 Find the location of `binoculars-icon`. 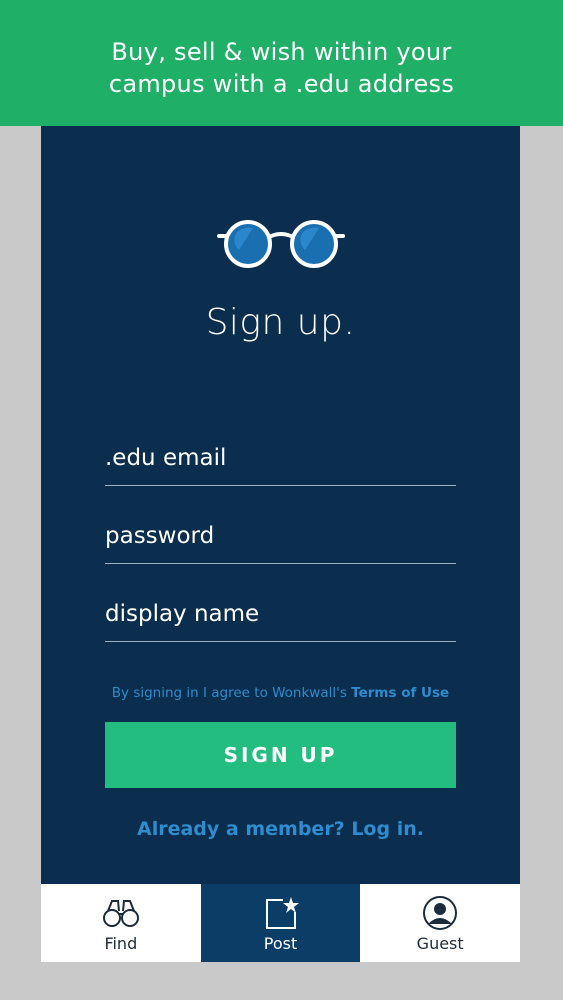

binoculars-icon is located at coordinates (120, 913).